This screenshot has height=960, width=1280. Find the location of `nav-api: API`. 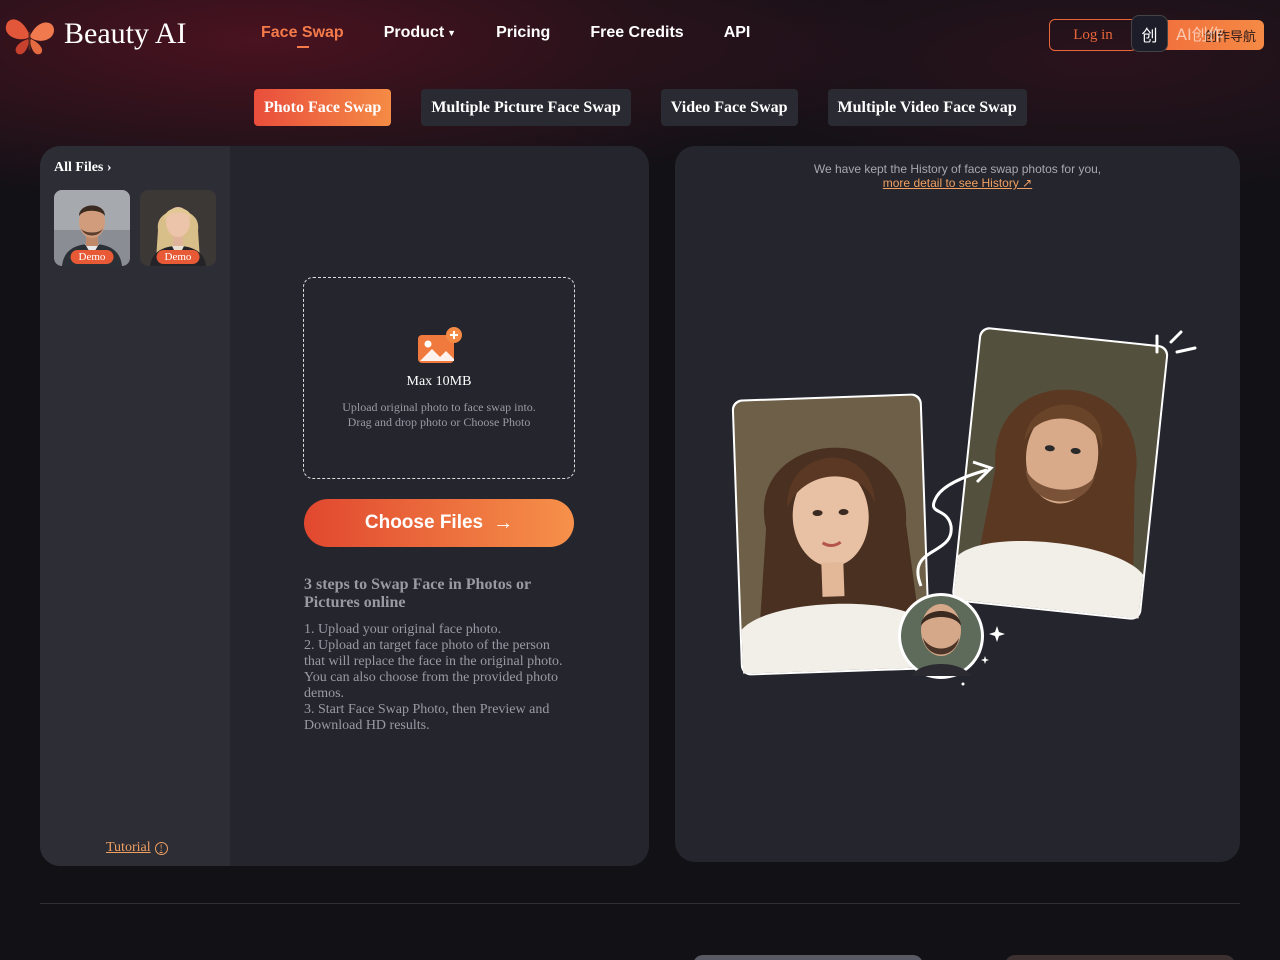

nav-api: API is located at coordinates (737, 33).